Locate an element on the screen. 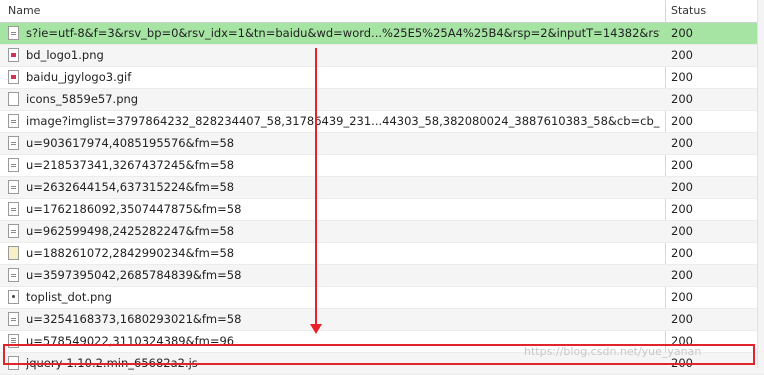 This screenshot has height=375, width=764. table-row: bd_logo1.png 200 is located at coordinates (382, 56).